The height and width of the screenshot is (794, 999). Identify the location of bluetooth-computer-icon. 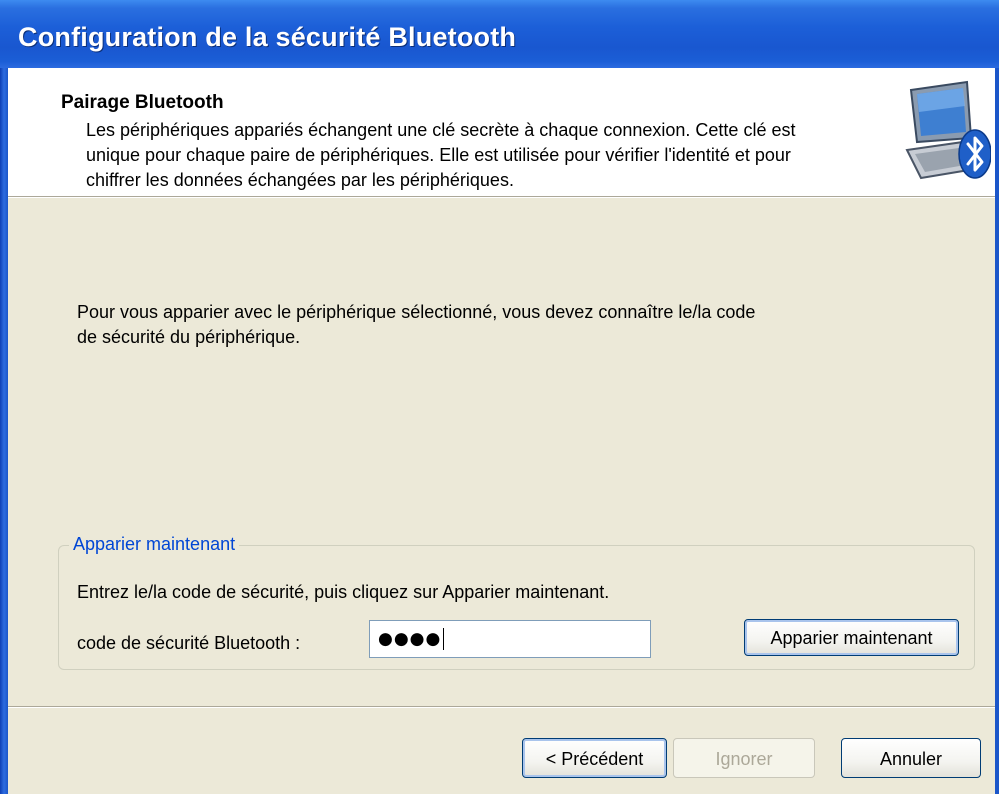
(948, 130).